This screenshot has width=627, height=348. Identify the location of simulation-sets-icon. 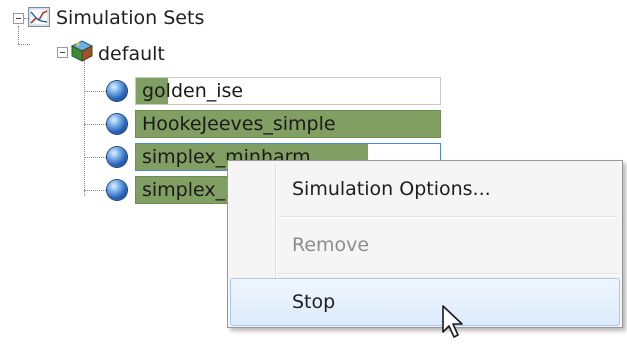
(39, 17).